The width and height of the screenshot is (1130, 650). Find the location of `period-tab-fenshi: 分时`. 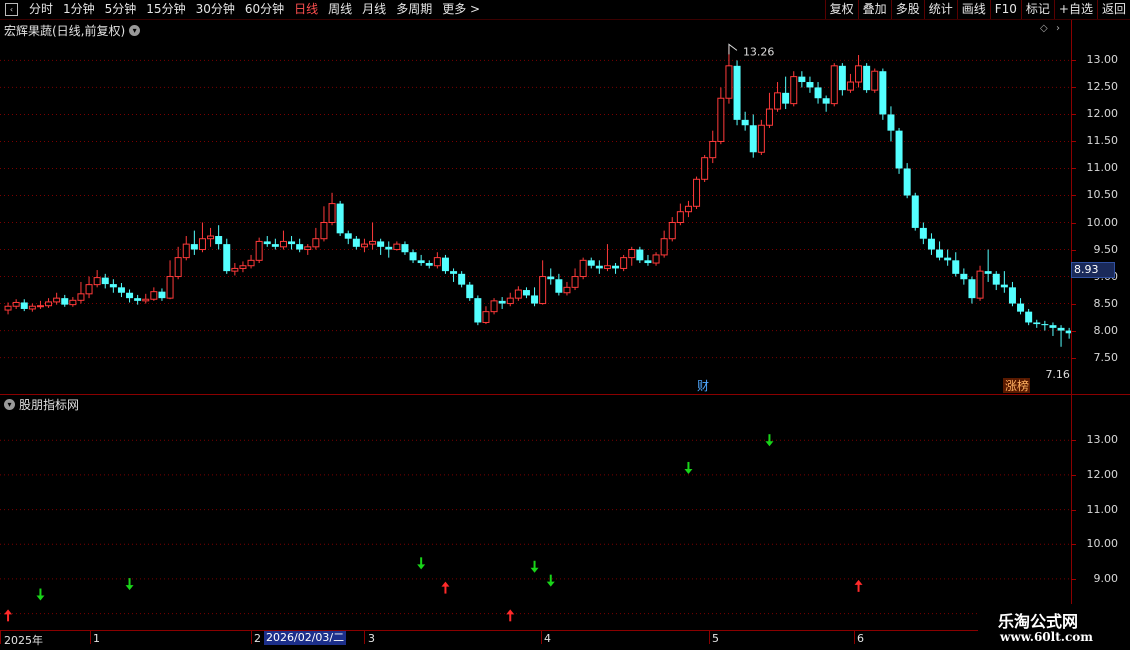

period-tab-fenshi: 分时 is located at coordinates (41, 9).